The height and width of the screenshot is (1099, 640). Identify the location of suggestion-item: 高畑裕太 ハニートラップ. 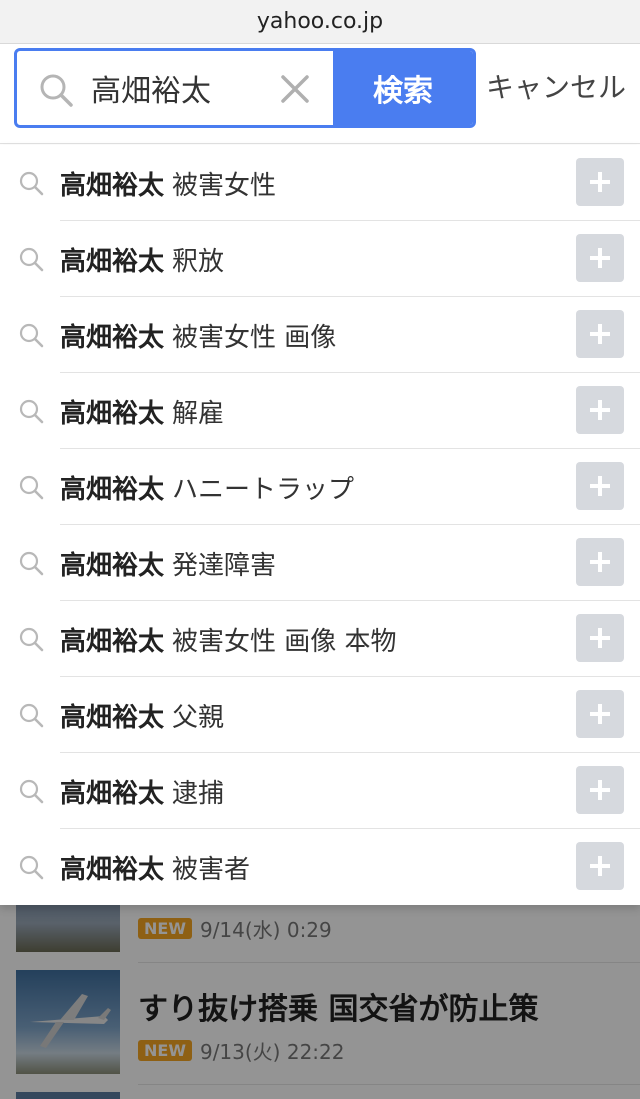
(320, 487).